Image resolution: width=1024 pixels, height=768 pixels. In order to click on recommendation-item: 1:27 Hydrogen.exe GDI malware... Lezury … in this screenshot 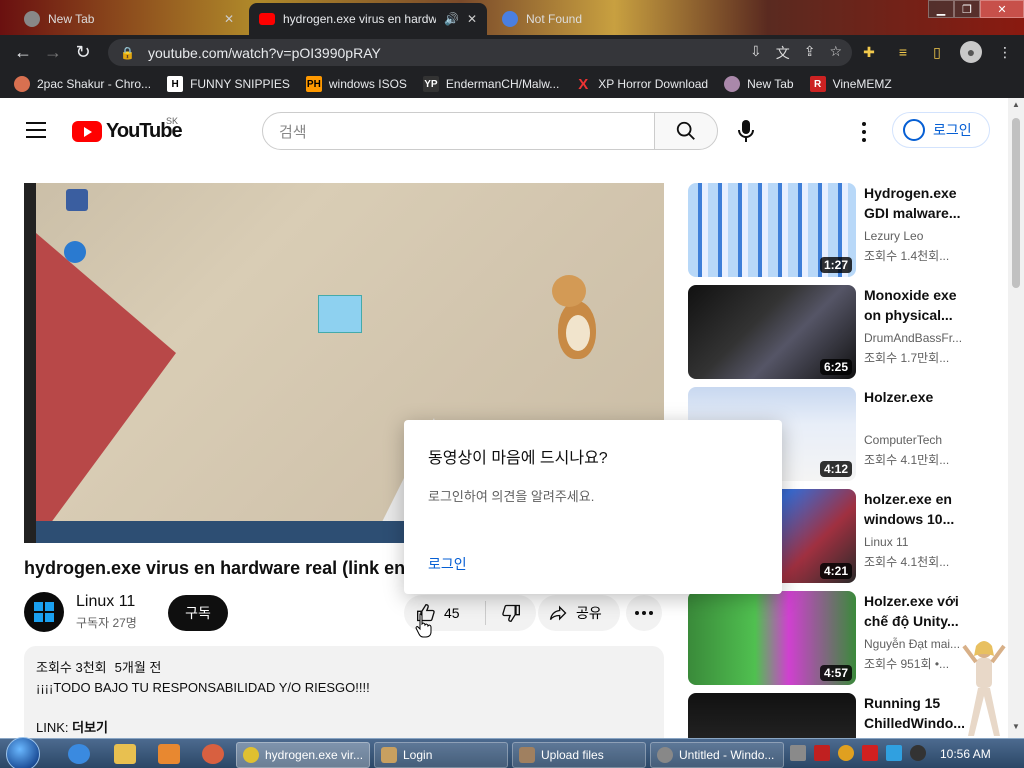, I will do `click(843, 230)`.